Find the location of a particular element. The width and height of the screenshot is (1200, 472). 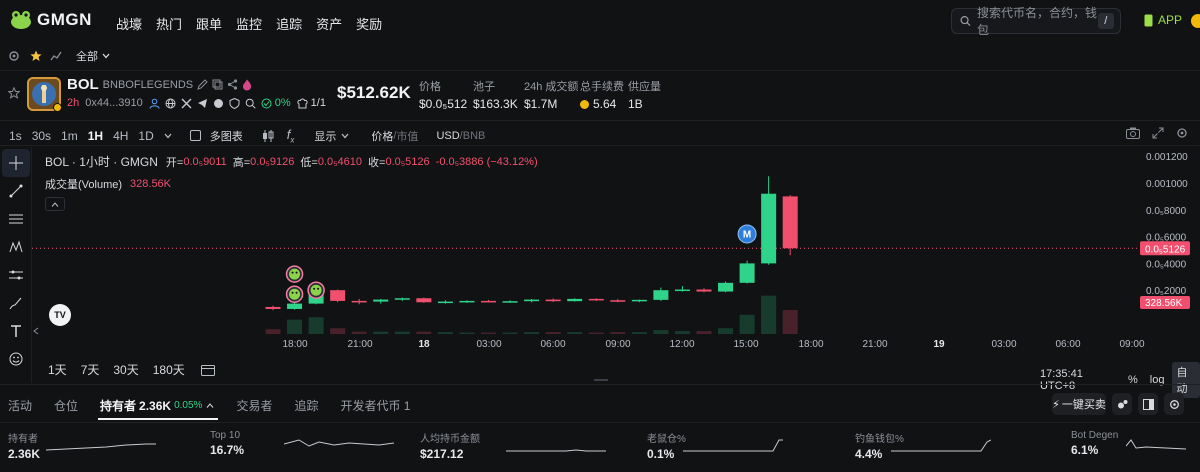

fullscreen-icon is located at coordinates (1158, 133).